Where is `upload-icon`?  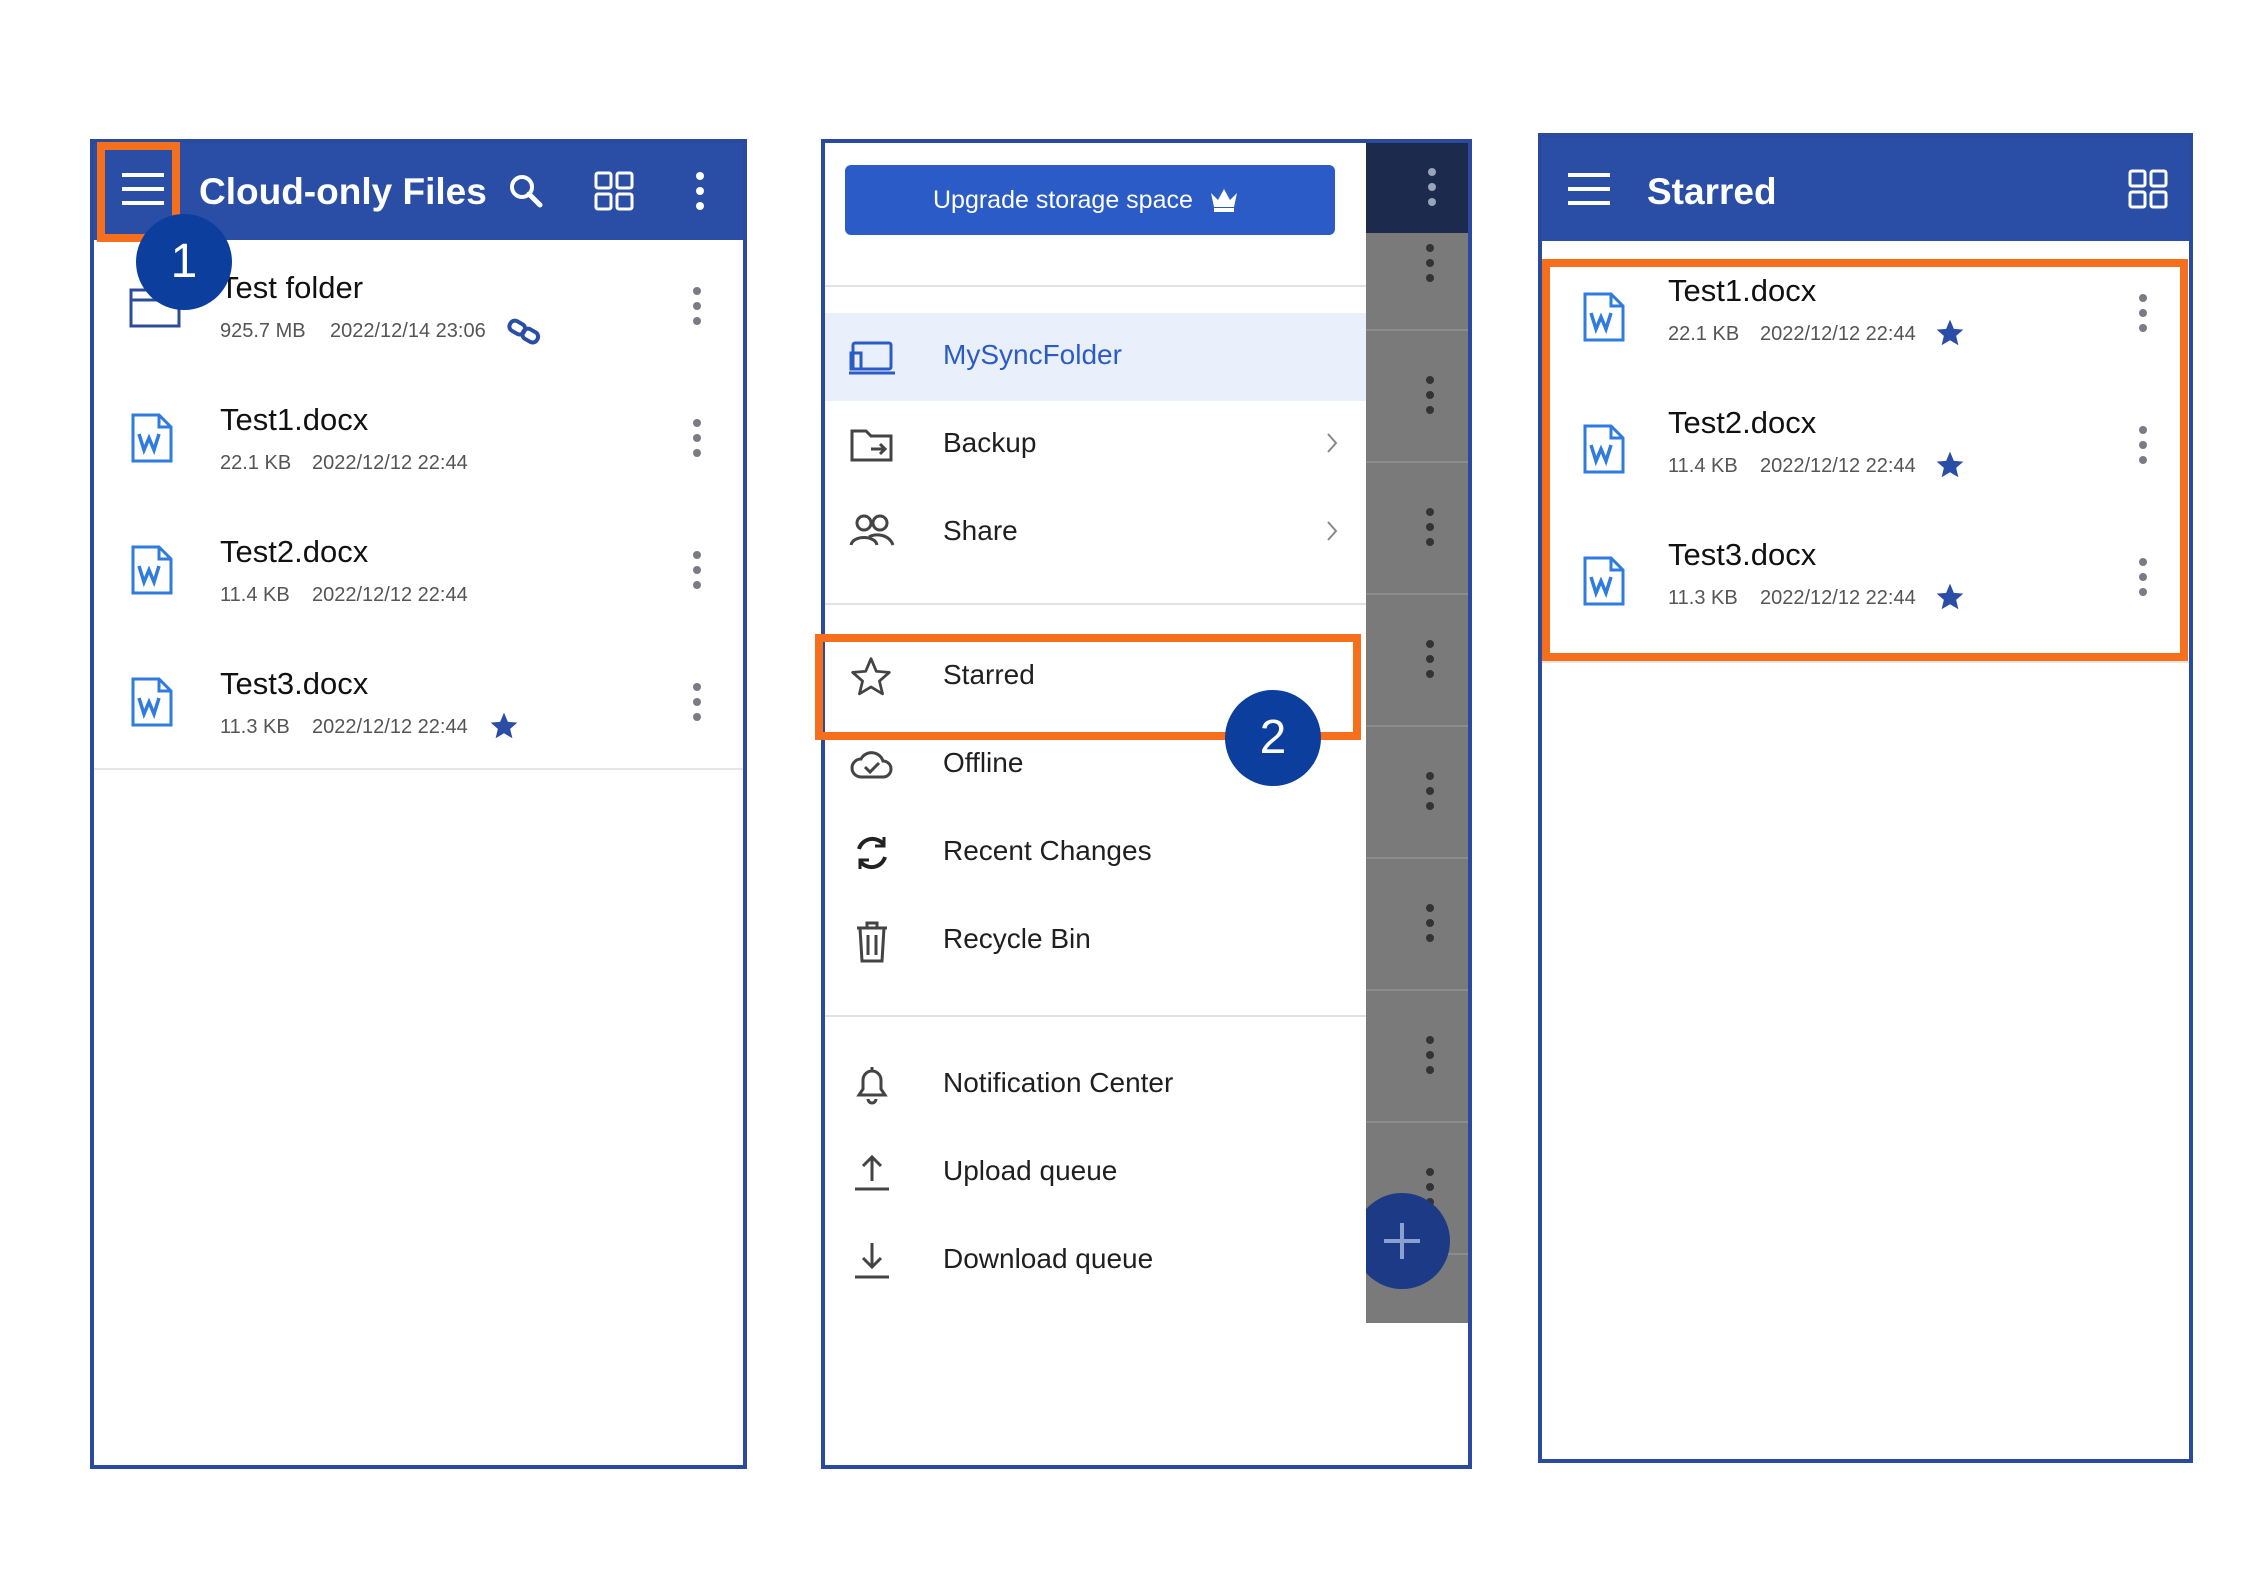 upload-icon is located at coordinates (872, 1175).